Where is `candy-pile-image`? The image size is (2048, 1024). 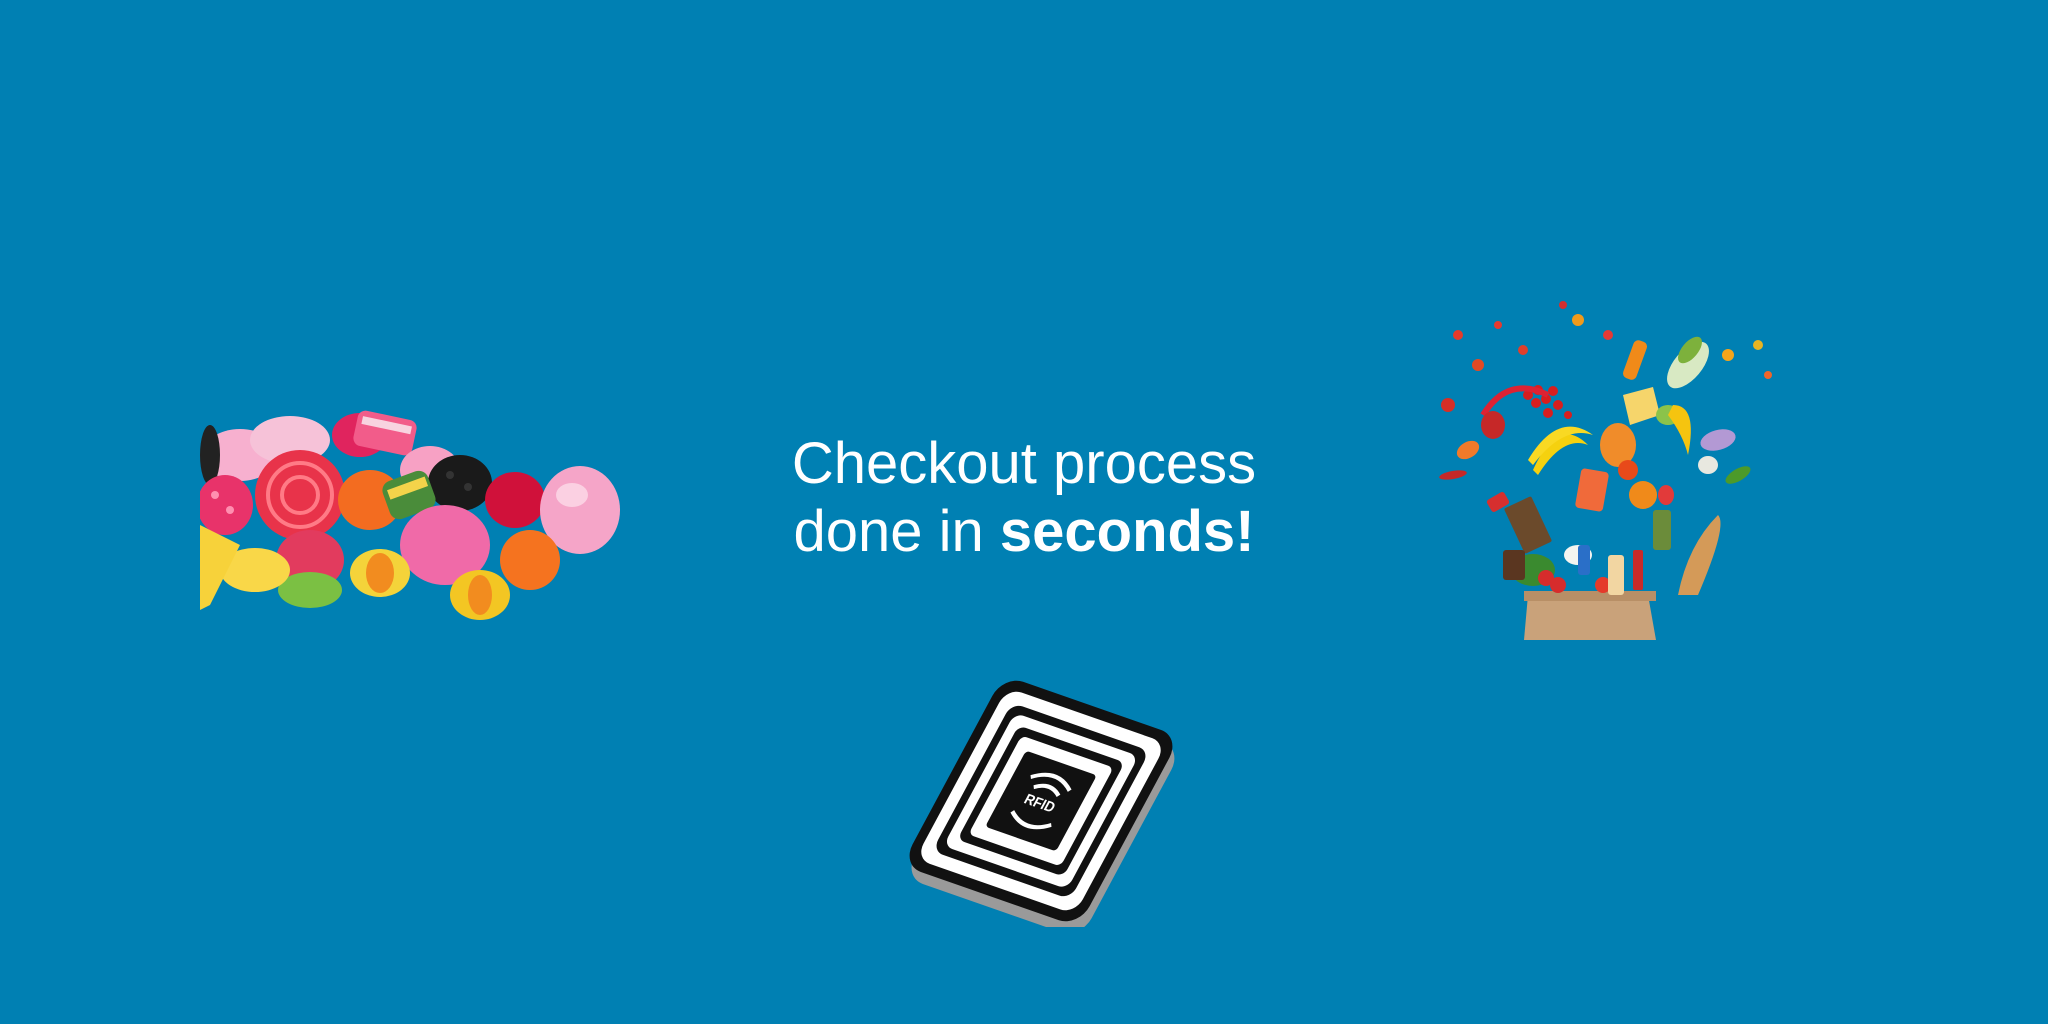
candy-pile-image is located at coordinates (410, 515).